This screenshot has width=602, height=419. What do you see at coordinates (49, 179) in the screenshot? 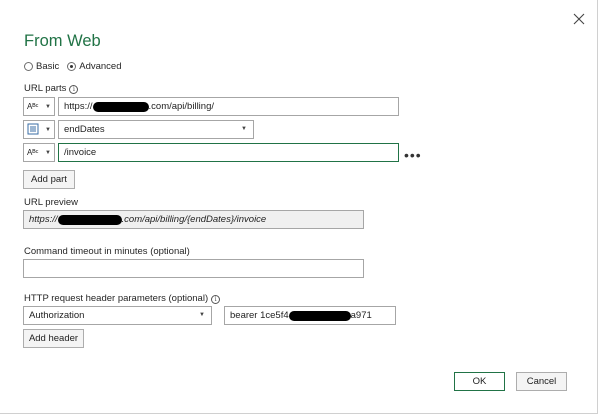
I see `add-part-button: Add part` at bounding box center [49, 179].